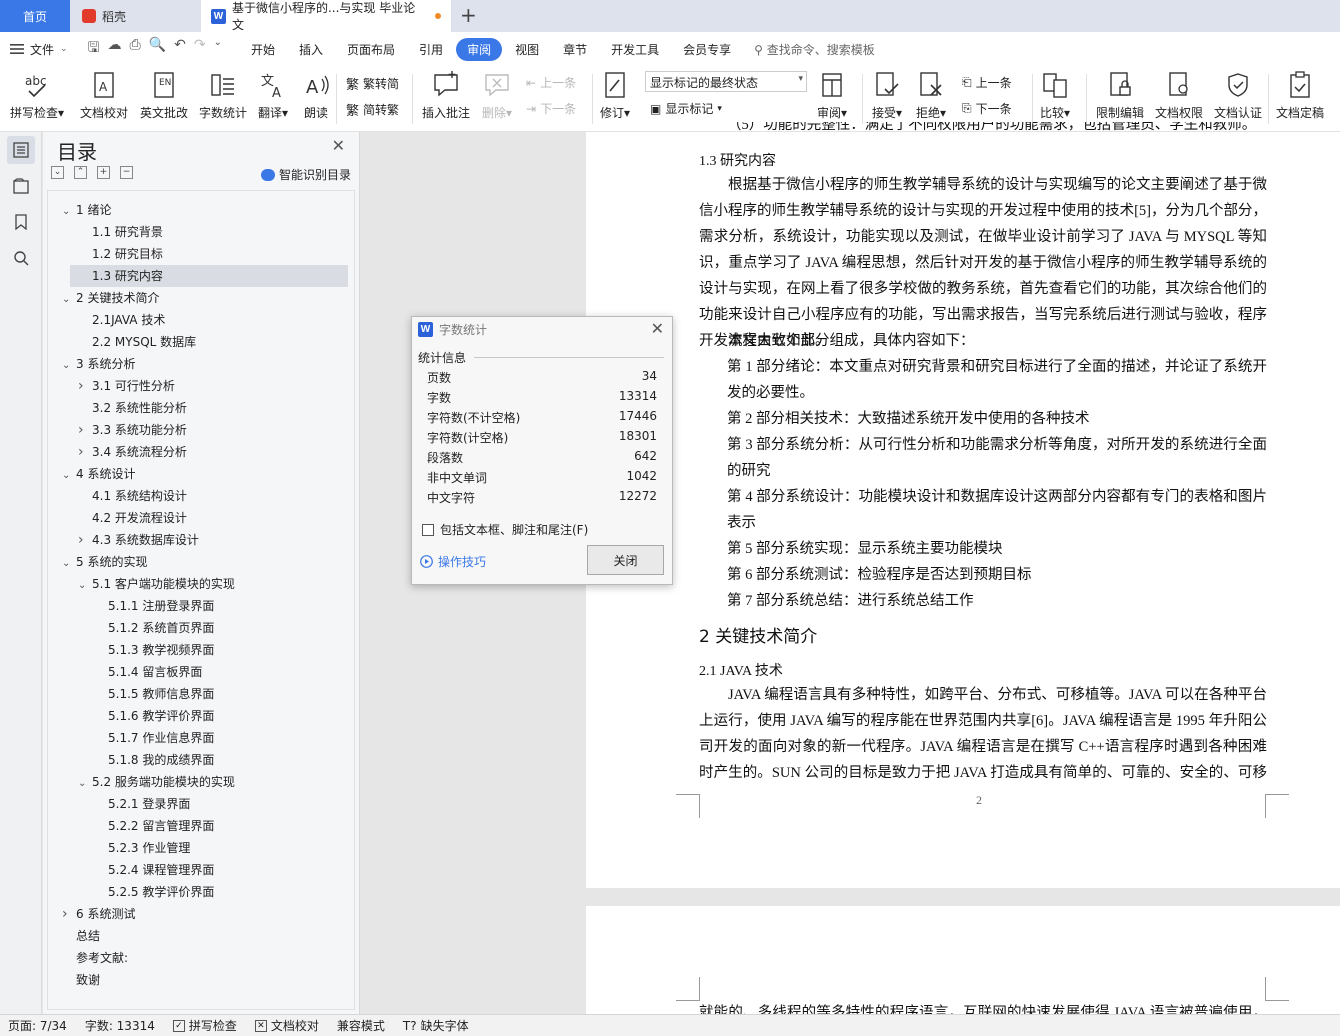  What do you see at coordinates (551, 108) in the screenshot?
I see `next-comment-button: ⇥ 下一条` at bounding box center [551, 108].